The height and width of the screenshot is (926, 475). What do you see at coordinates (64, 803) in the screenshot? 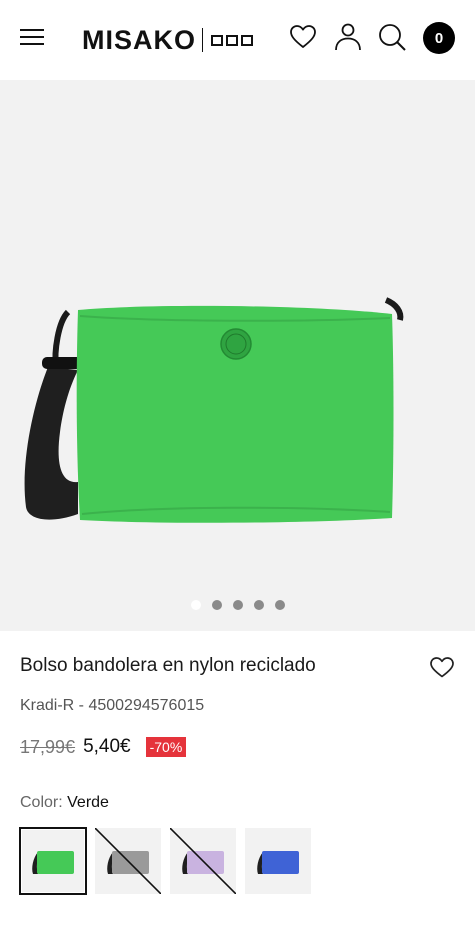
I see `color-selection-label: Color: Verde` at bounding box center [64, 803].